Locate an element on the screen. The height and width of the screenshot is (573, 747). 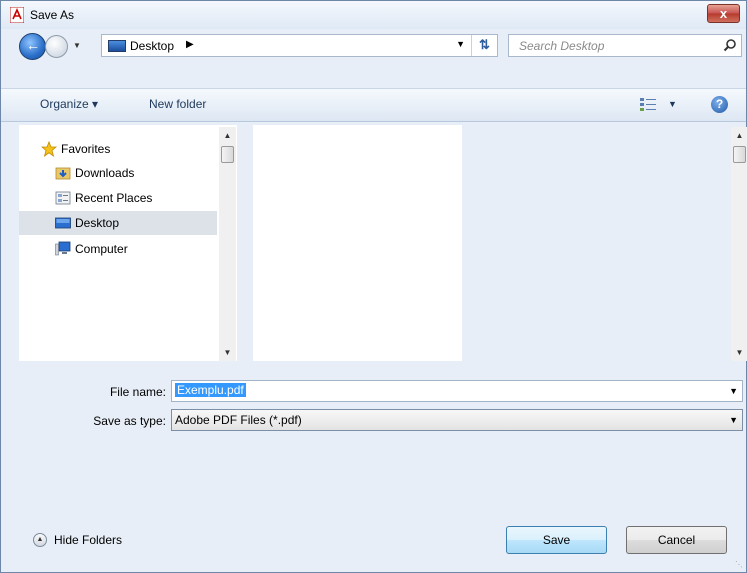
save-type-value: Adobe PDF Files (*.pdf) is located at coordinates (238, 420).